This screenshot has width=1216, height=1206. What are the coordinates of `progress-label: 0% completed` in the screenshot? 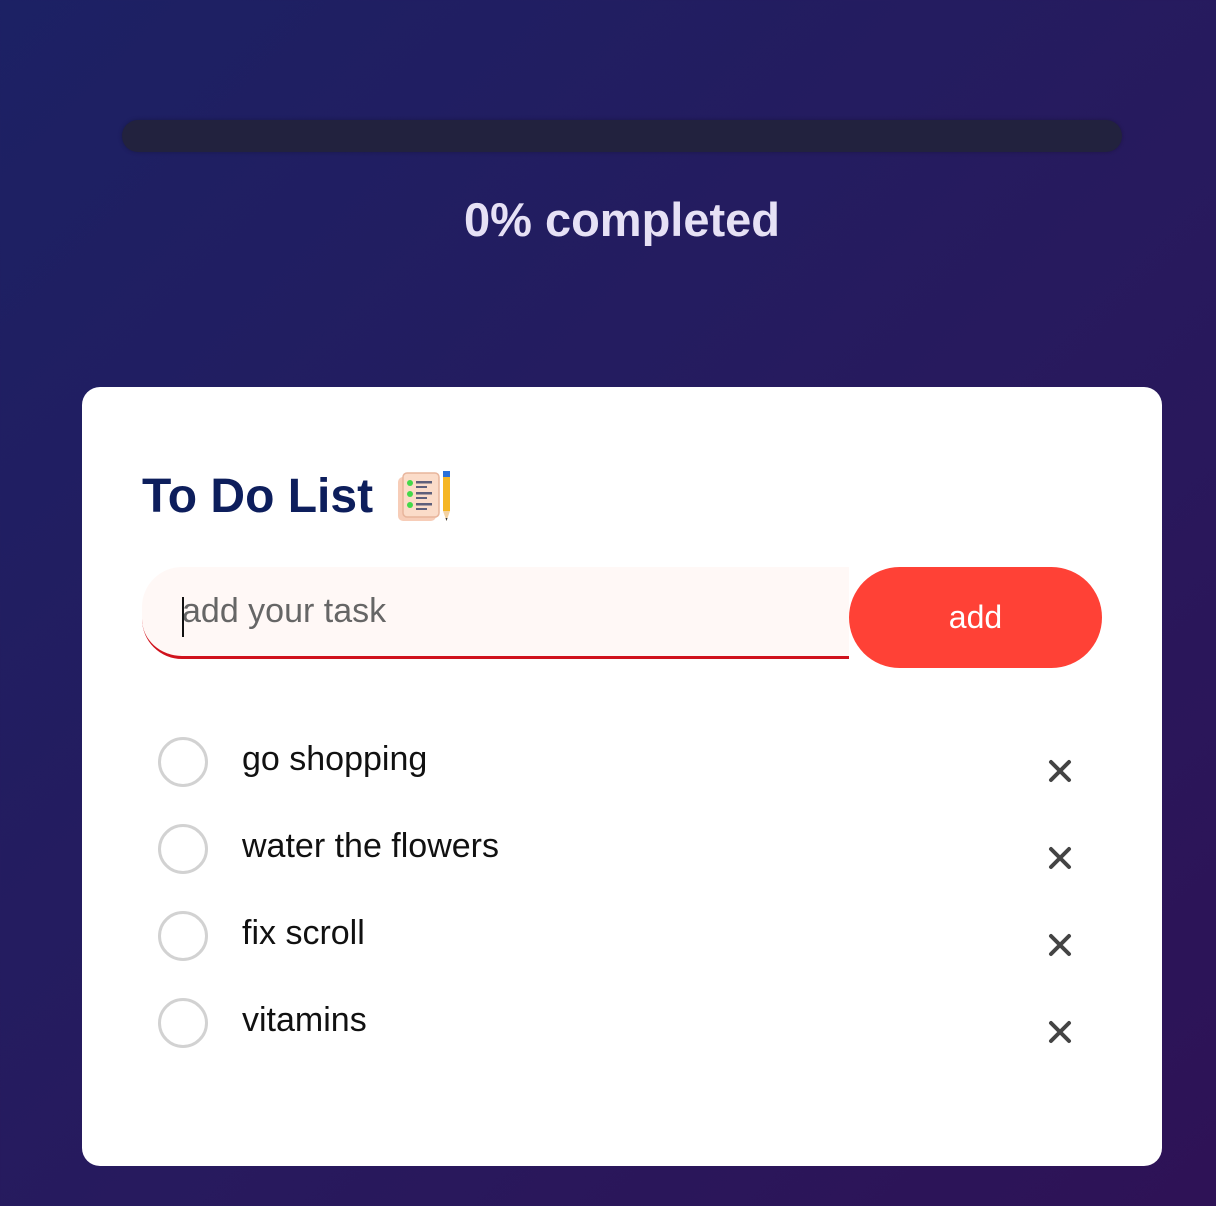 It's located at (622, 219).